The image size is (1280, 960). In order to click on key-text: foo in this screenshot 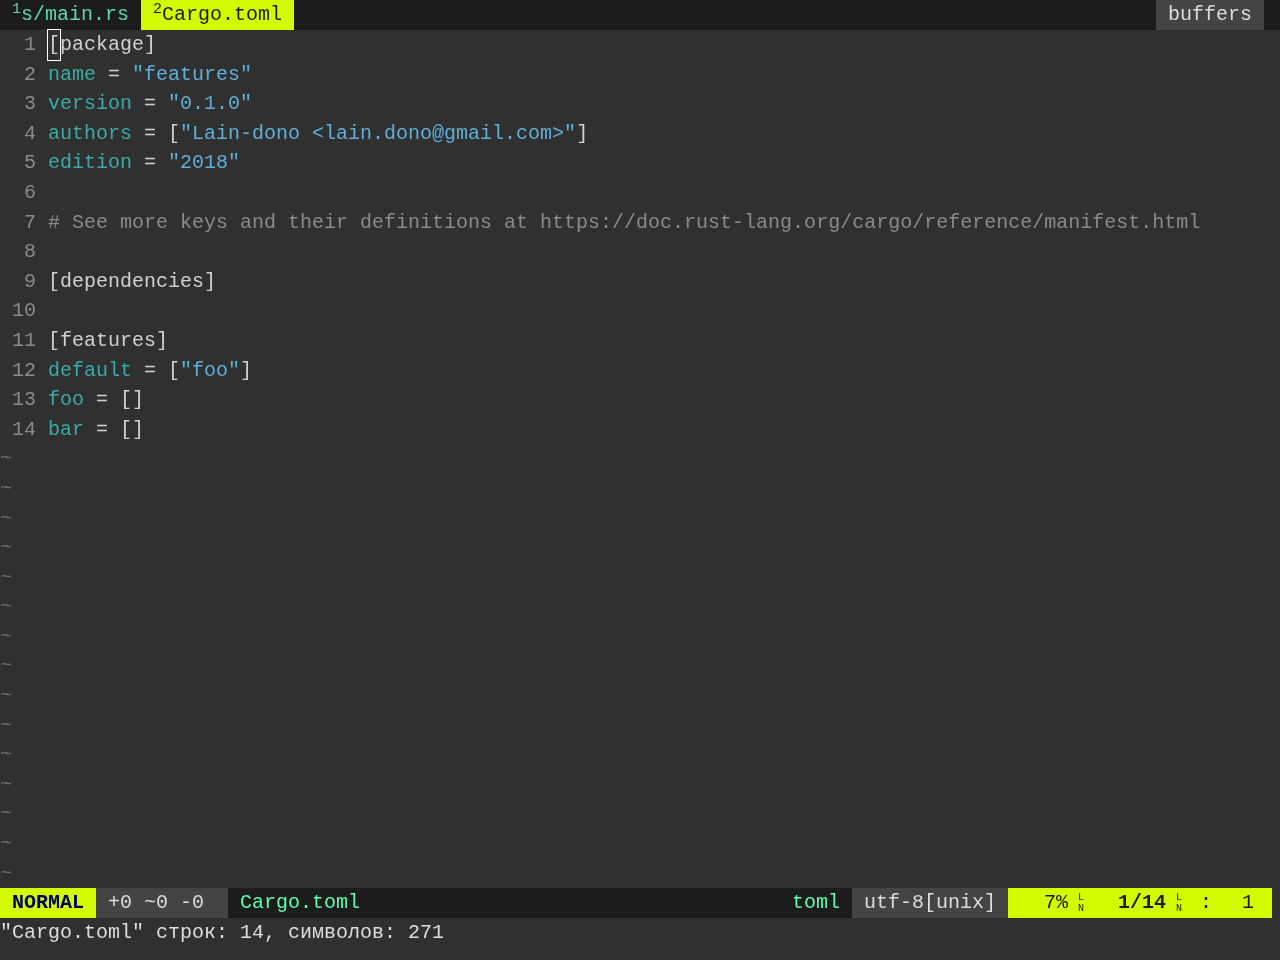, I will do `click(66, 400)`.